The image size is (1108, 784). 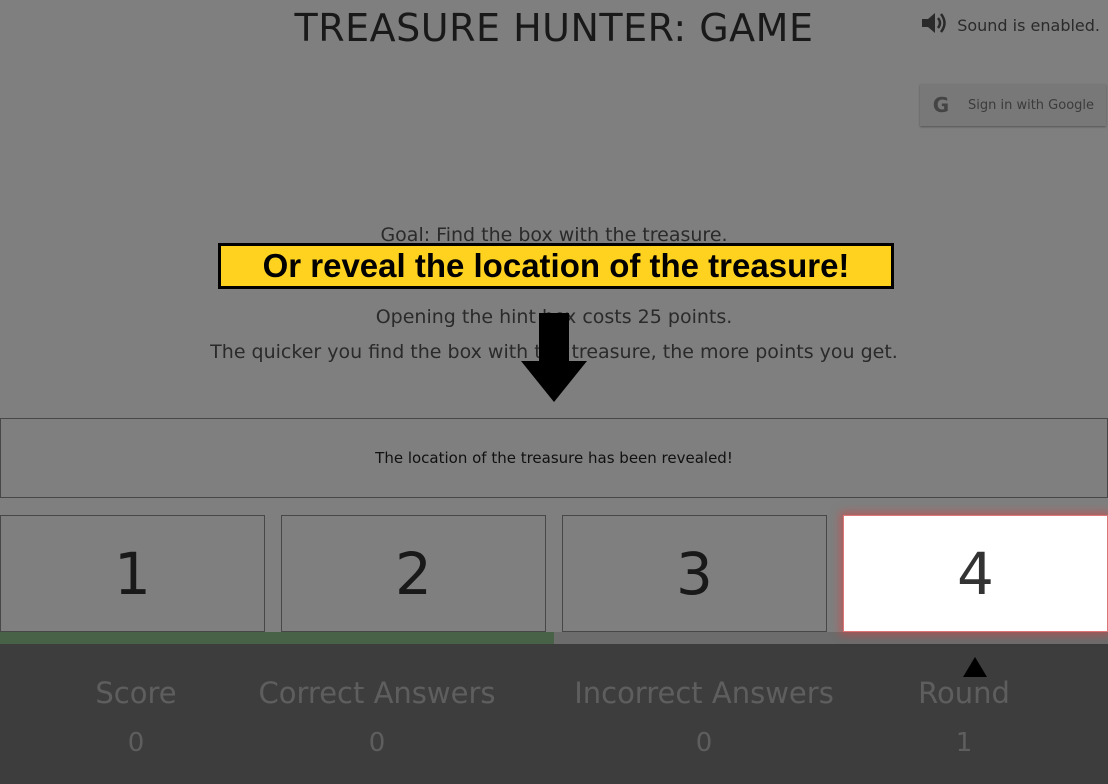 What do you see at coordinates (934, 25) in the screenshot?
I see `speaker-icon` at bounding box center [934, 25].